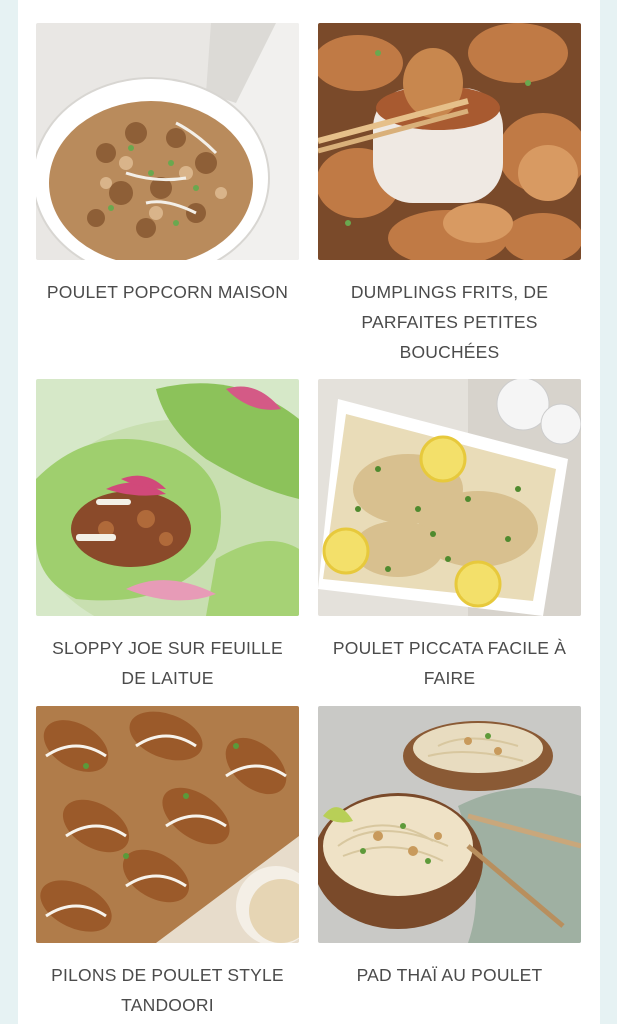 The height and width of the screenshot is (1024, 617). What do you see at coordinates (449, 824) in the screenshot?
I see `recipe-image-pad-thai` at bounding box center [449, 824].